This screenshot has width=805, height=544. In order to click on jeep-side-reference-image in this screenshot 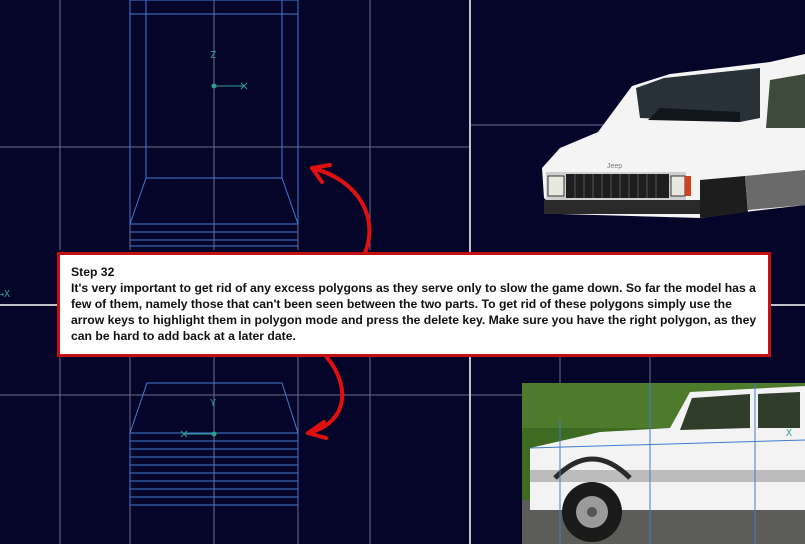, I will do `click(663, 463)`.